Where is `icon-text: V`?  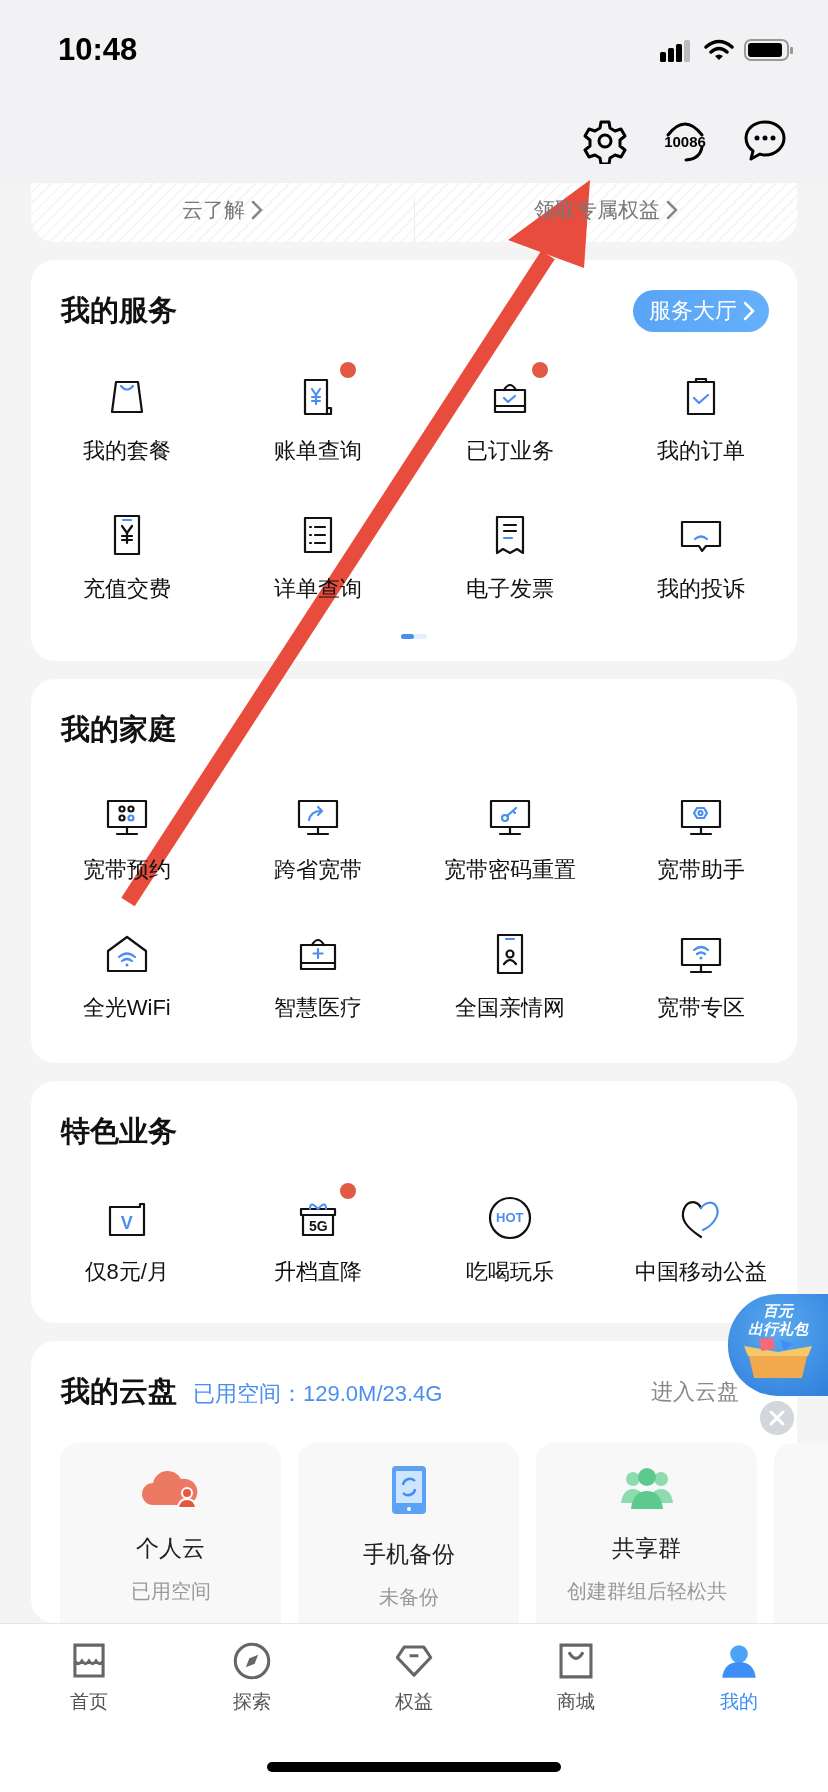 icon-text: V is located at coordinates (126, 1223).